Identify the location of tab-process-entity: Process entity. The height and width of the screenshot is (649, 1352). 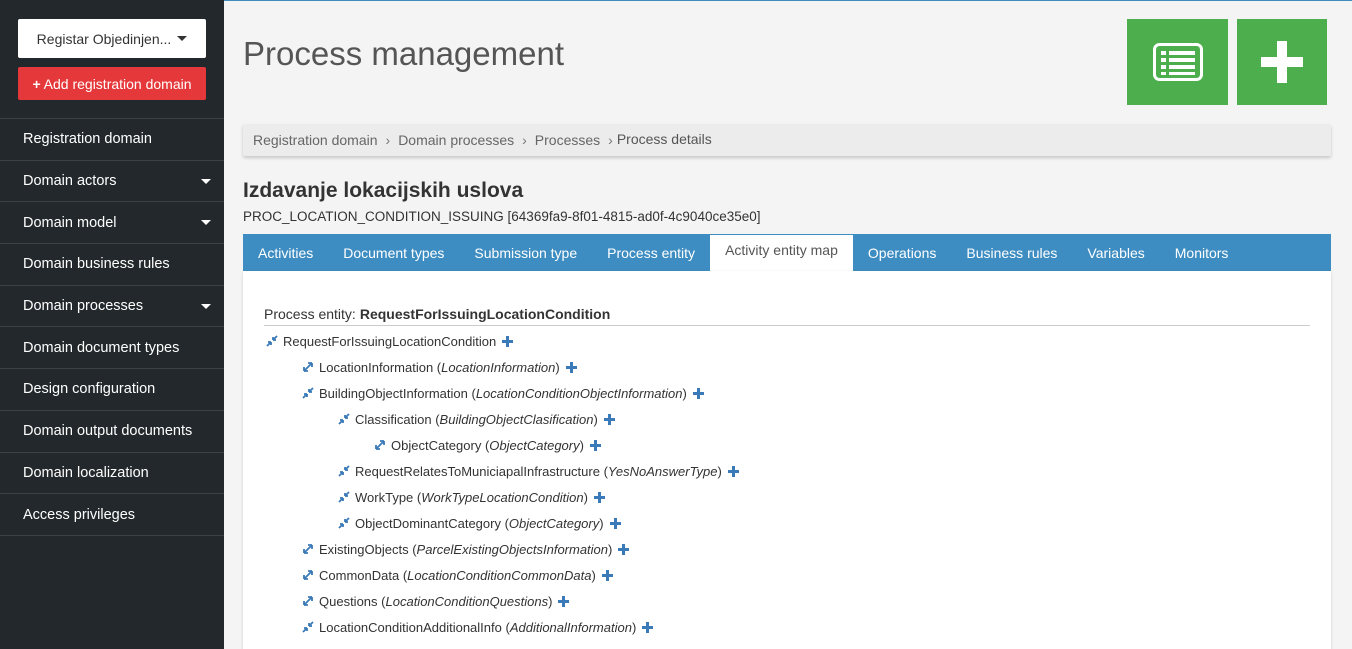
(651, 252).